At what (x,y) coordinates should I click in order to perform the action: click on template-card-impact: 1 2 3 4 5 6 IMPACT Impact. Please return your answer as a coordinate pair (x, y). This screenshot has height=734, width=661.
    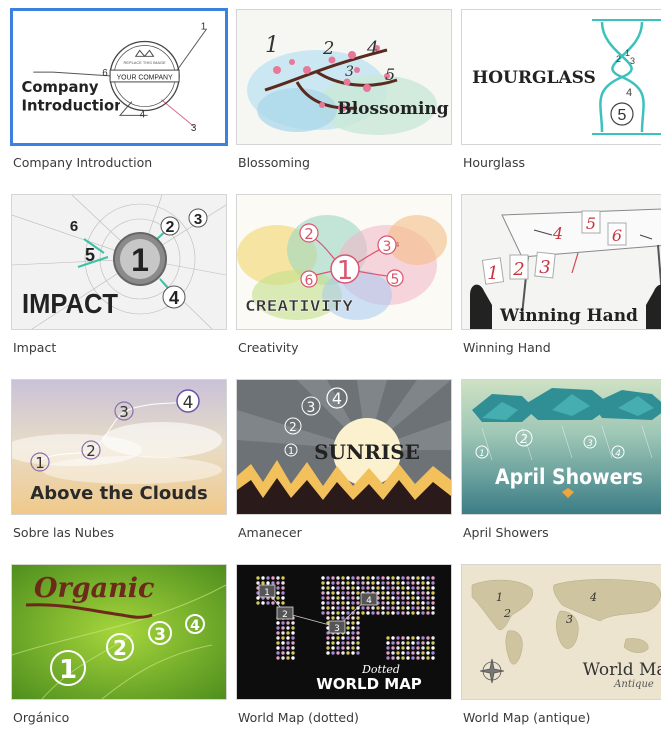
    Looking at the image, I should click on (120, 279).